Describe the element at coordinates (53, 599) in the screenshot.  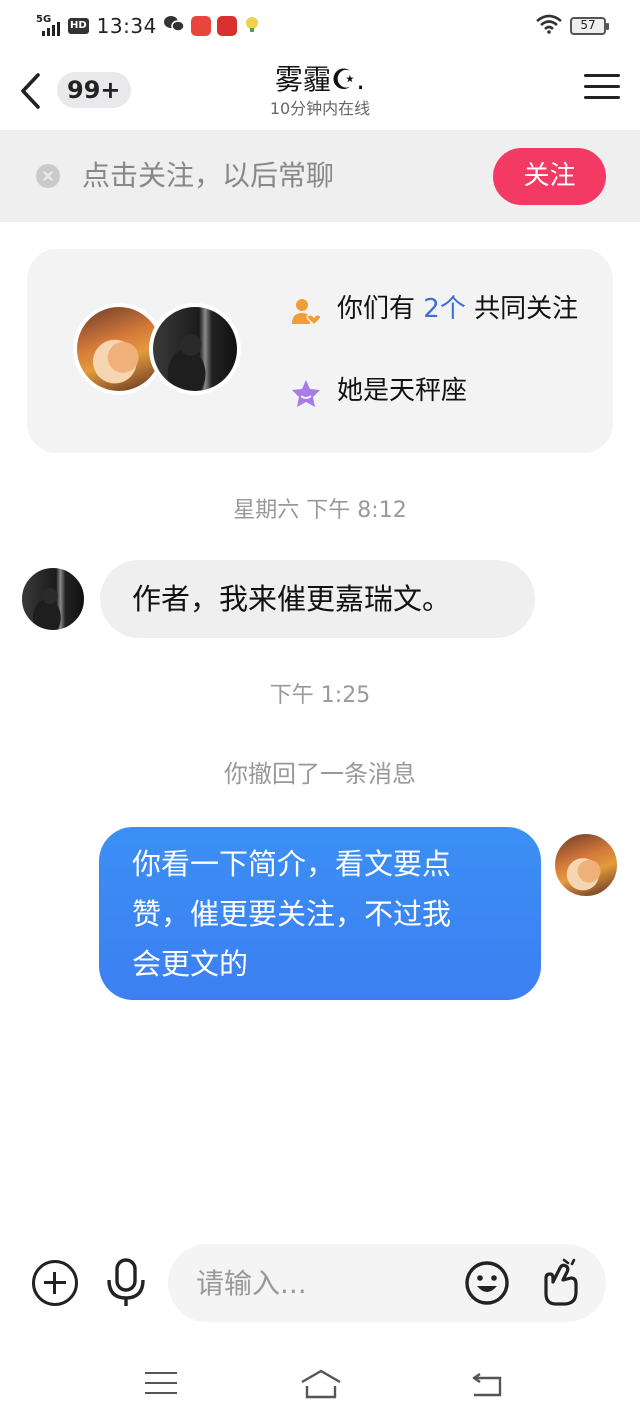
I see `peer-message-avatar` at that location.